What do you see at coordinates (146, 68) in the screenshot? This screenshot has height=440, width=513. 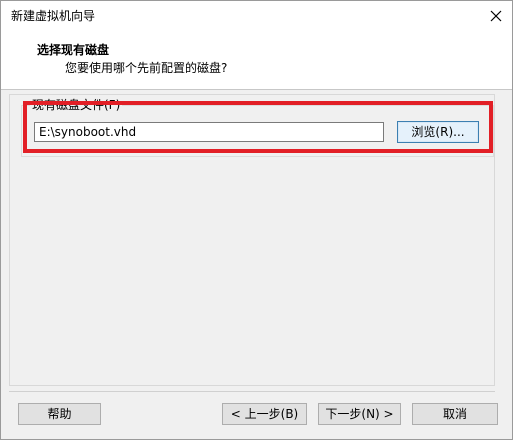 I see `page-subtitle: 您要使用哪个先前配置的磁盘?` at bounding box center [146, 68].